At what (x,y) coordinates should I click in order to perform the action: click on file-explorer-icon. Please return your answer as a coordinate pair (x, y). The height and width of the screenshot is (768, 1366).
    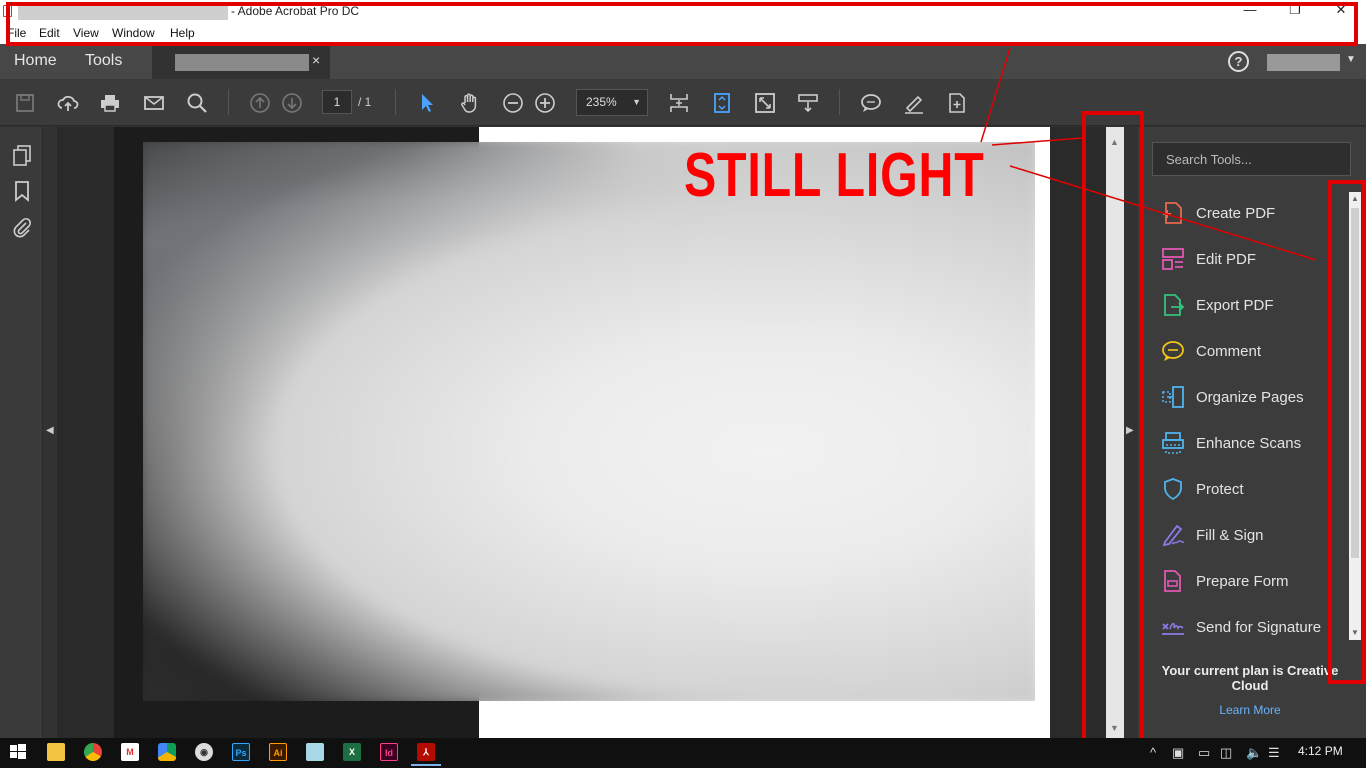
    Looking at the image, I should click on (56, 752).